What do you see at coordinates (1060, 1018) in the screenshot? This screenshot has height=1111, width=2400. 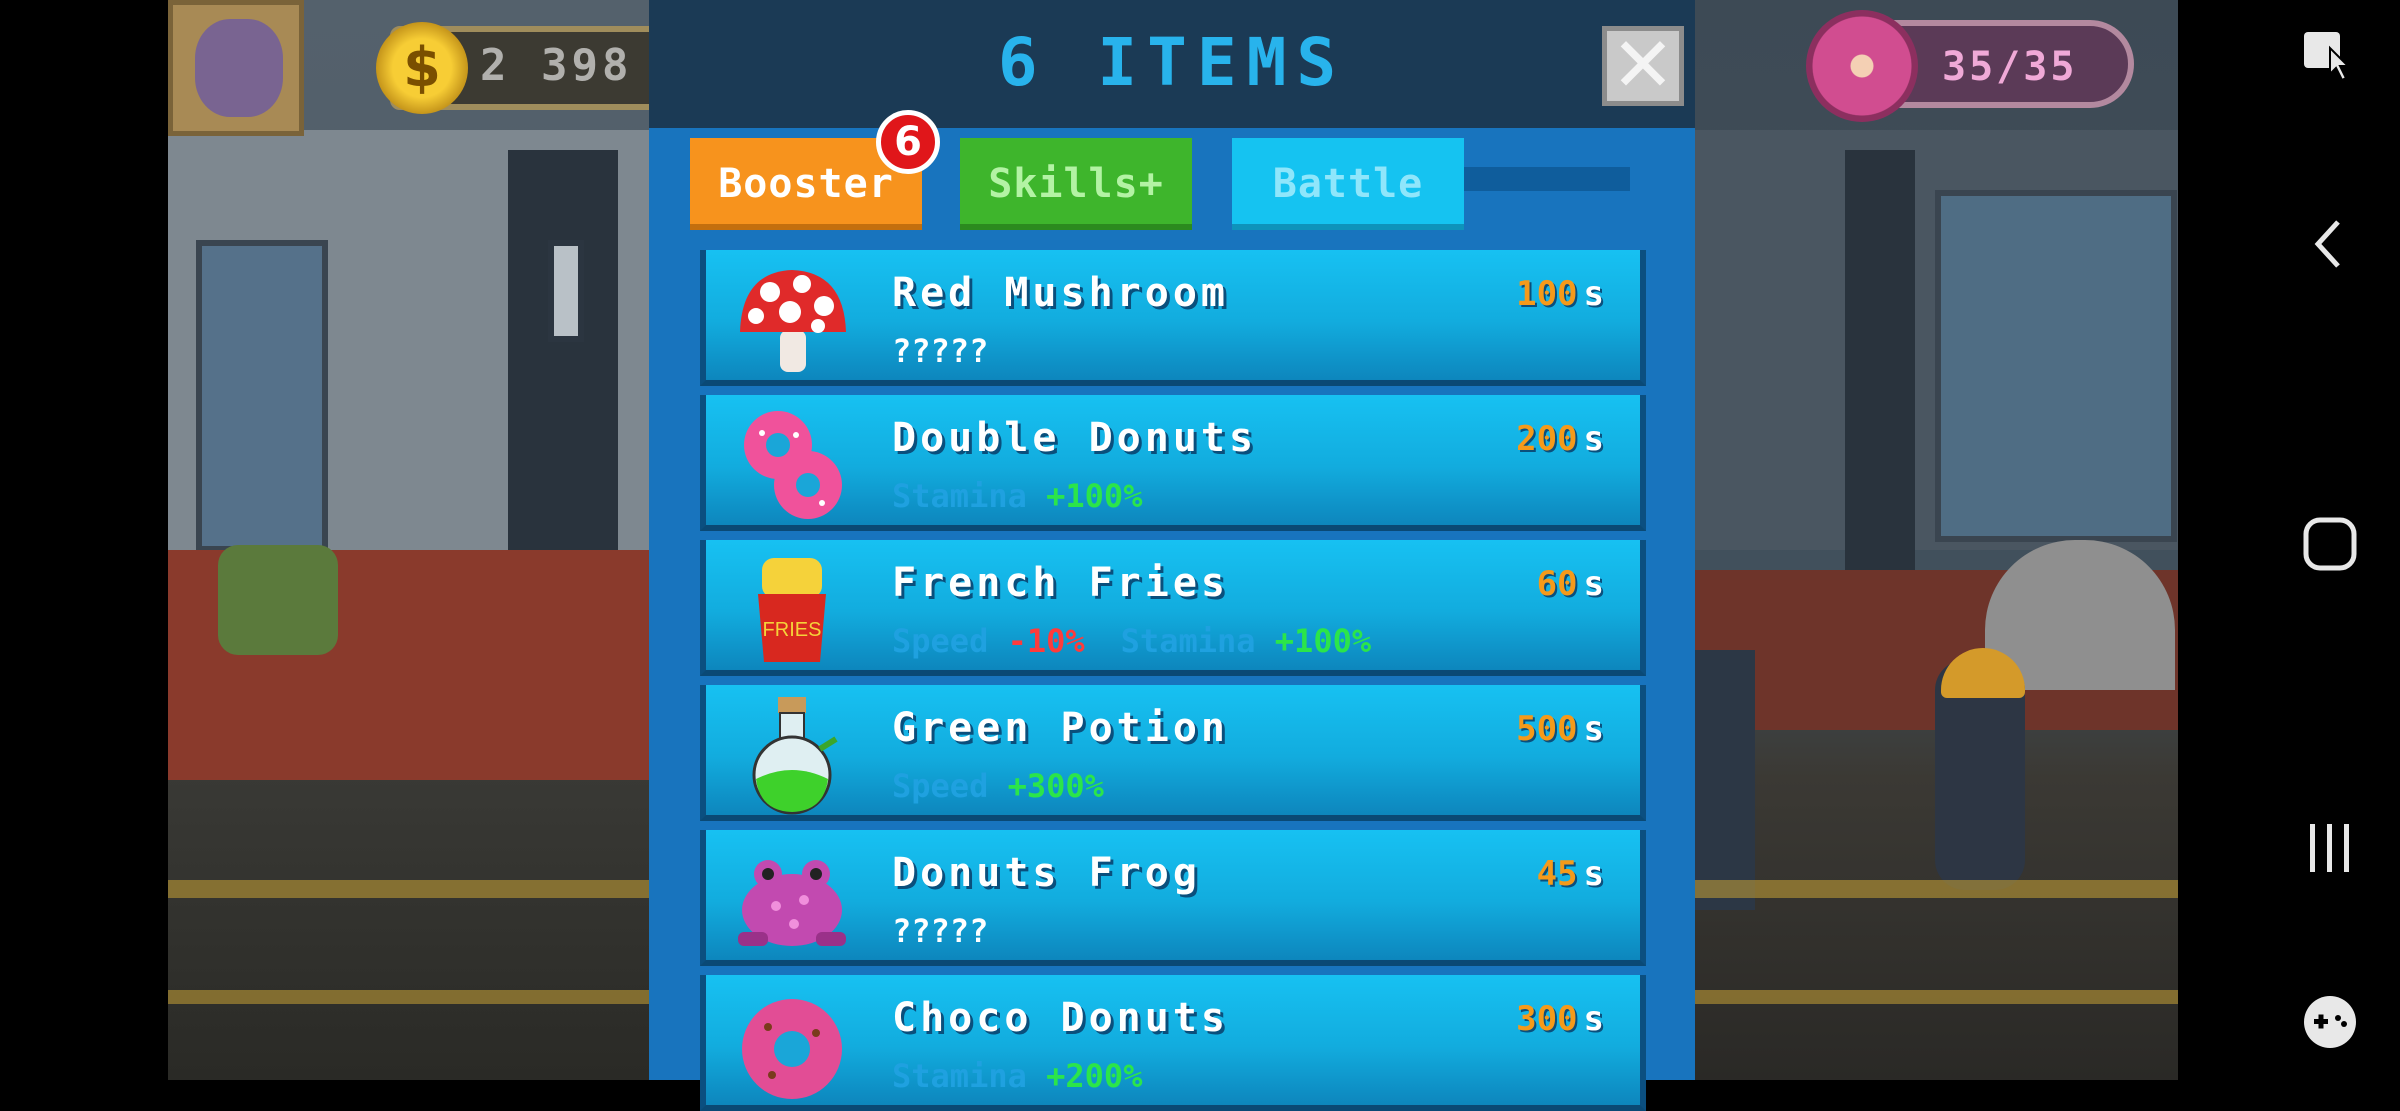 I see `item-name: Choco Donuts` at bounding box center [1060, 1018].